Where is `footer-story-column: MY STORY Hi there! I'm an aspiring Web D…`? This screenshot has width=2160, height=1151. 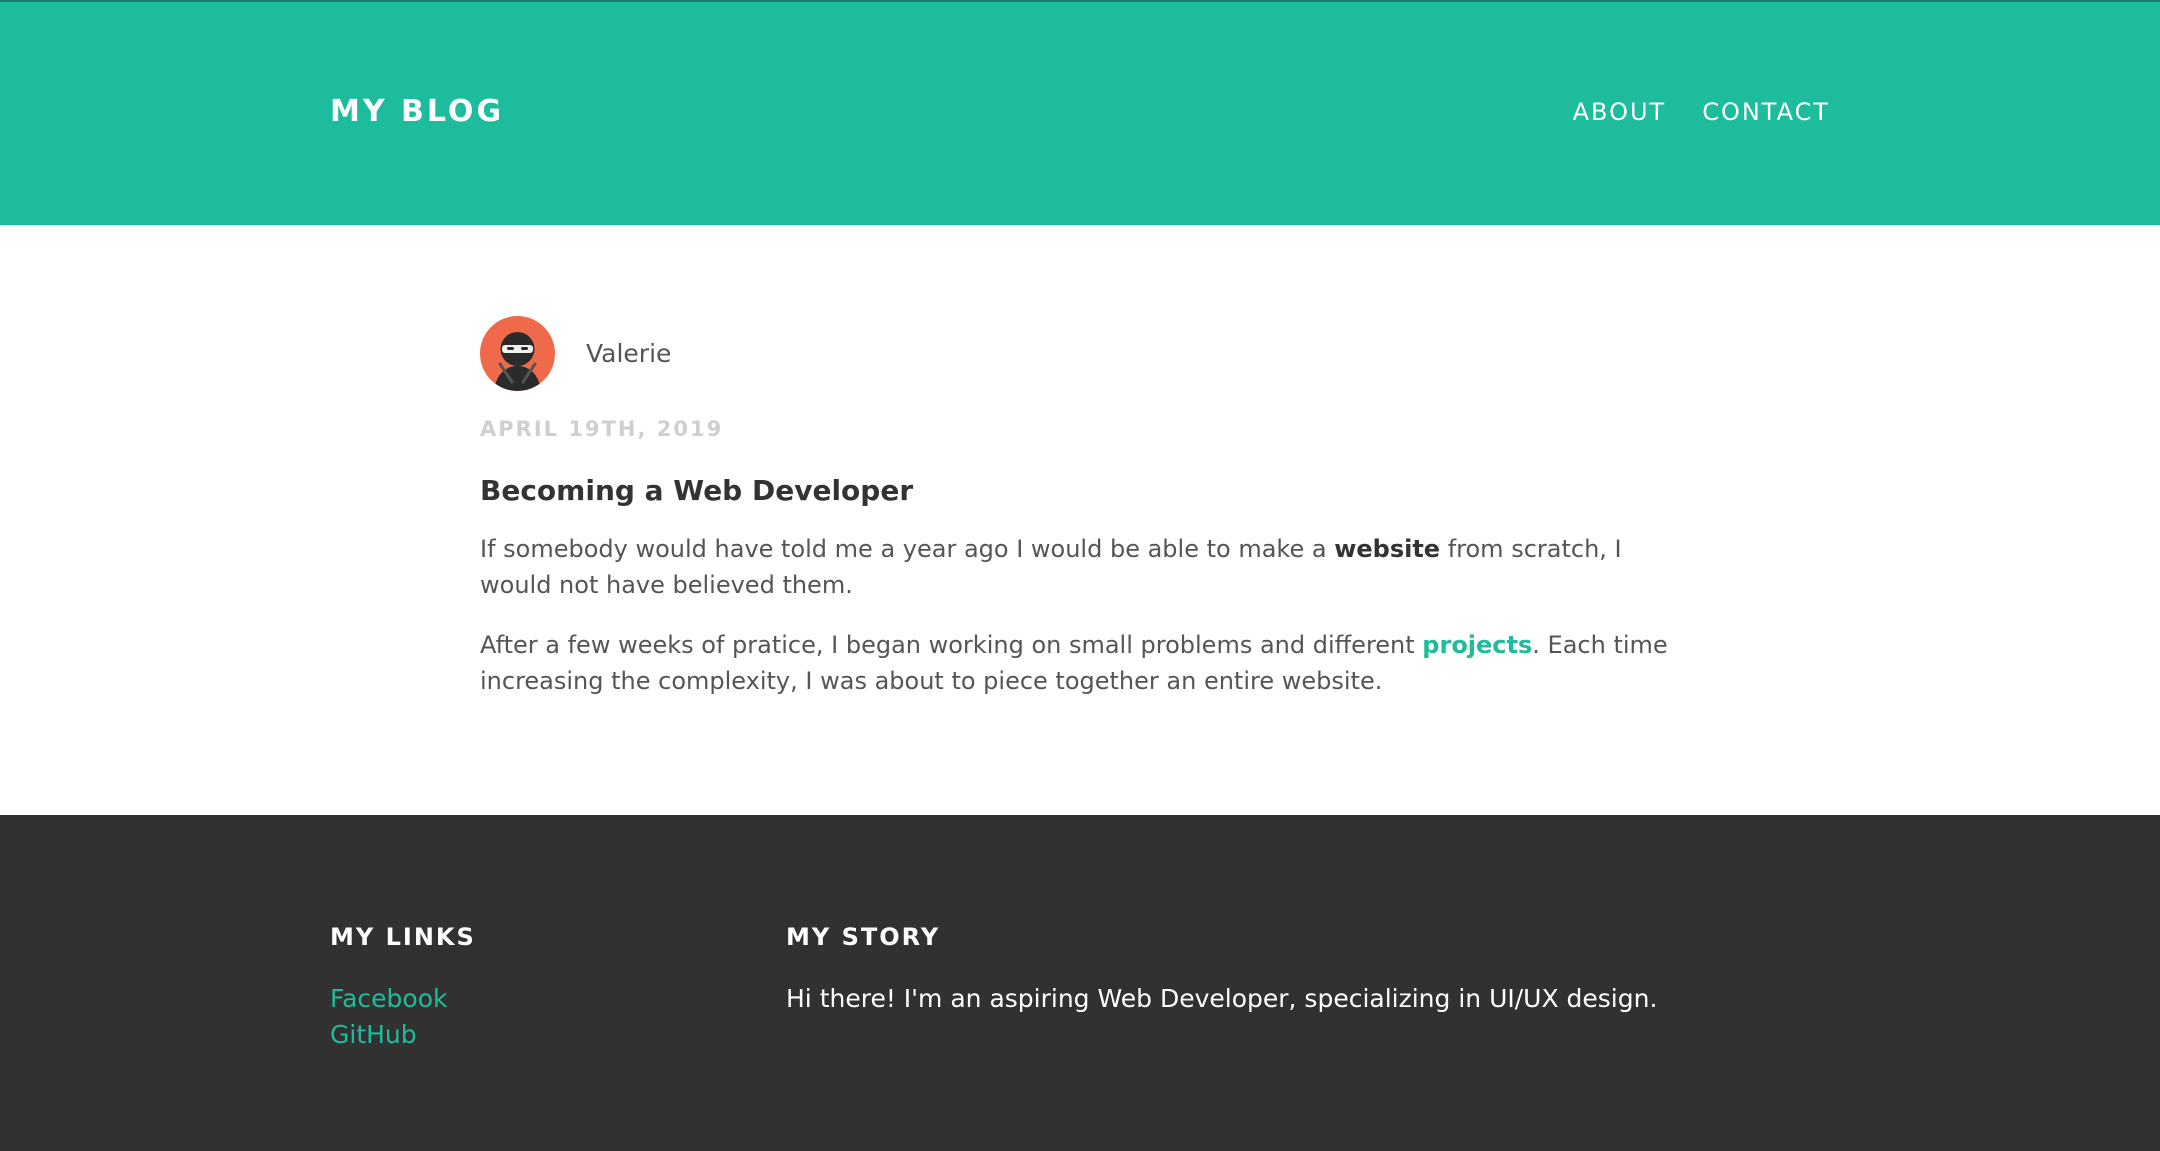 footer-story-column: MY STORY Hi there! I'm an aspiring Web D… is located at coordinates (1221, 968).